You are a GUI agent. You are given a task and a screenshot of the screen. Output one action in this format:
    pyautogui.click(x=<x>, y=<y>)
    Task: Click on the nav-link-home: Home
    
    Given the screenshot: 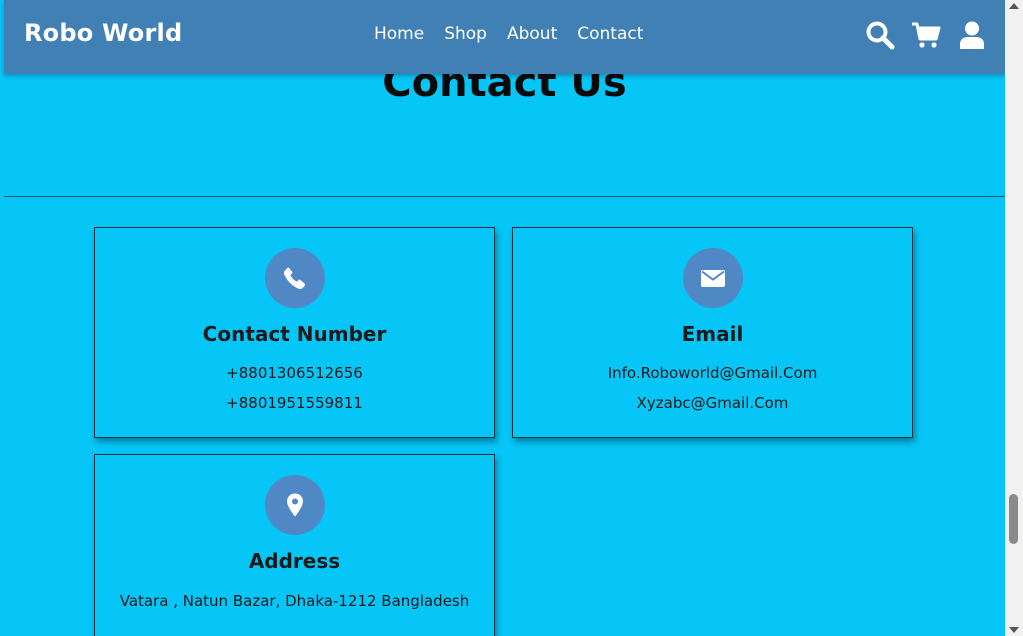 What is the action you would take?
    pyautogui.click(x=399, y=34)
    